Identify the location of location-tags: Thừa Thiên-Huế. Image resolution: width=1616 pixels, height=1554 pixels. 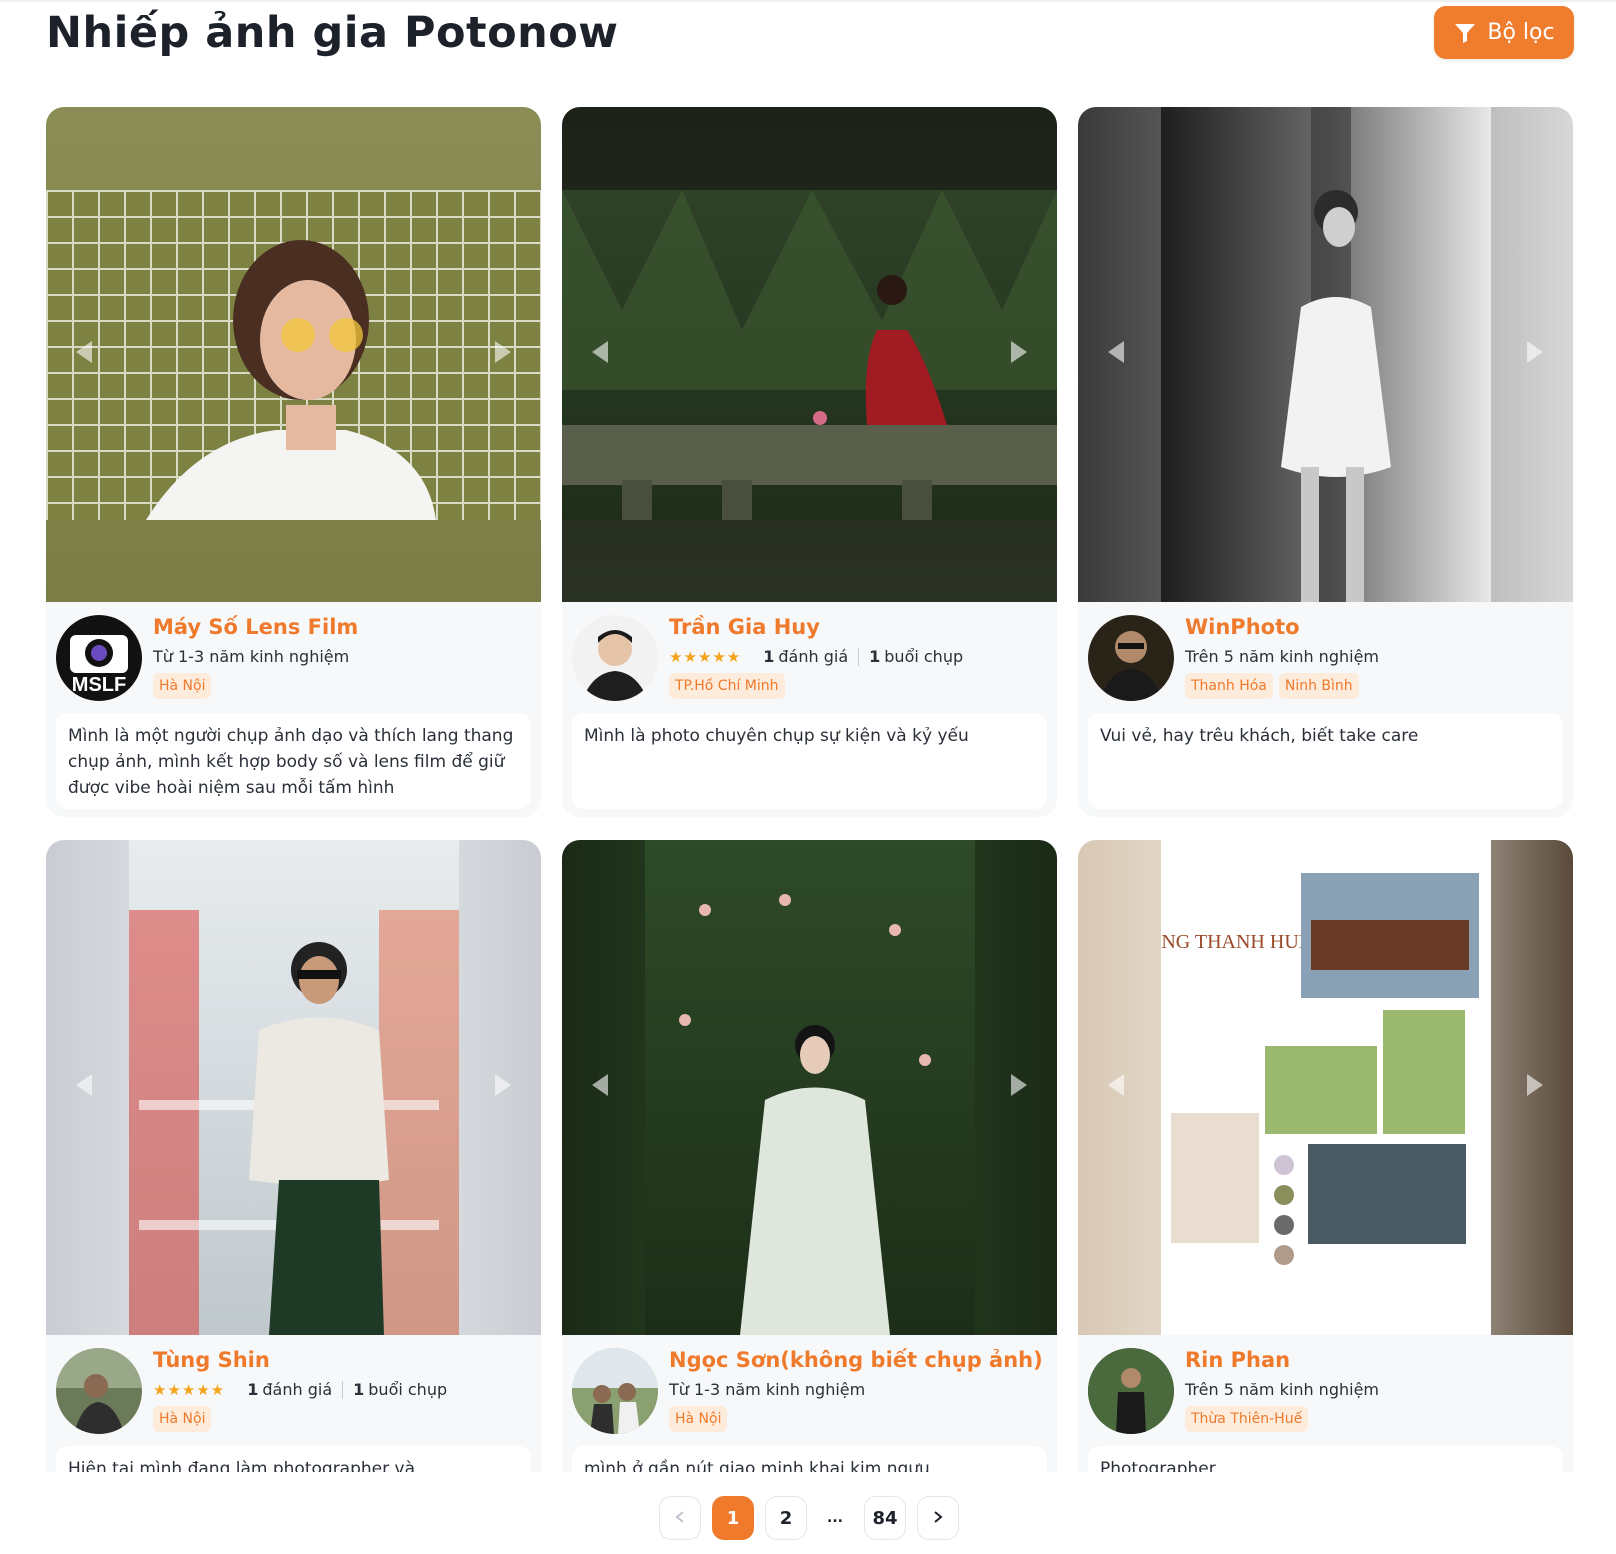
(1247, 1419).